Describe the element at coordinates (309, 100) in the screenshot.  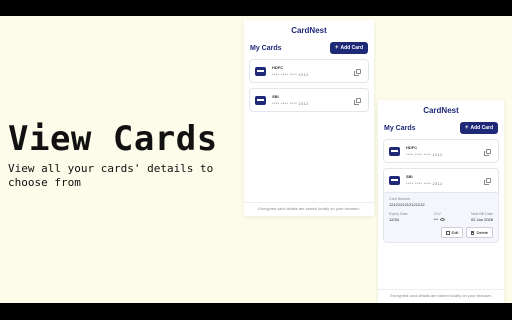
I see `card-item: SBI **** **** **** 2312` at that location.